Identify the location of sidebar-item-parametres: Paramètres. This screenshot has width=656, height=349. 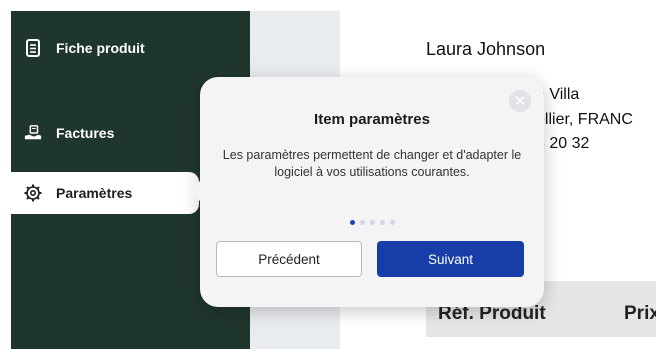
(105, 193).